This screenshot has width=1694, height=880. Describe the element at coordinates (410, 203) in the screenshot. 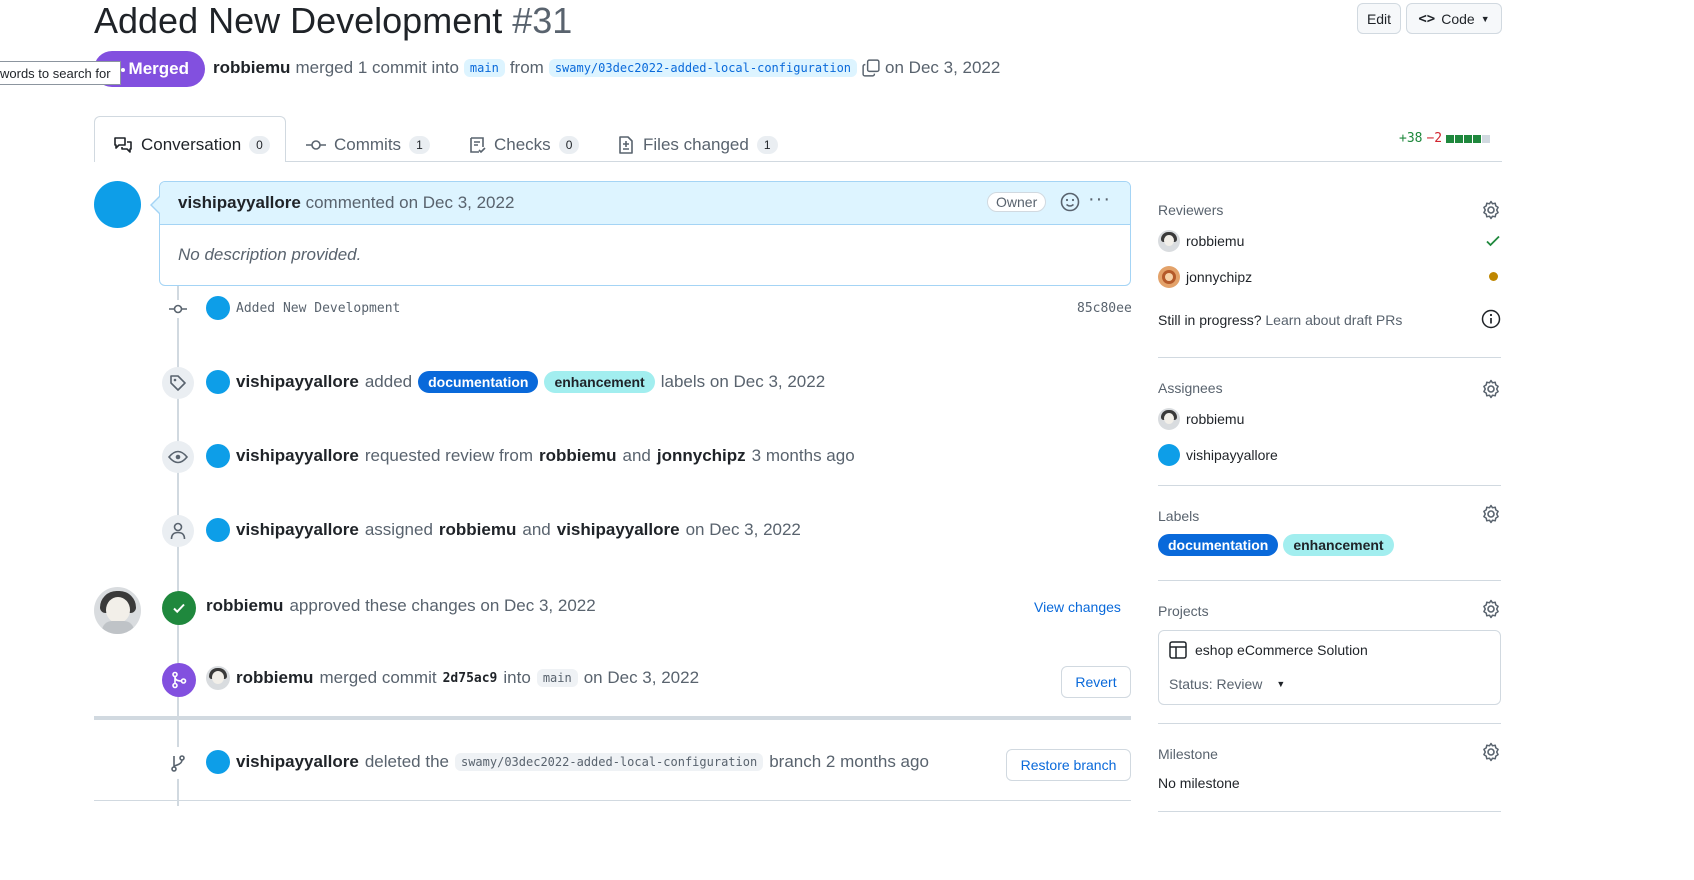

I see `comment-timestamp: commented on Dec 3, 2022` at that location.